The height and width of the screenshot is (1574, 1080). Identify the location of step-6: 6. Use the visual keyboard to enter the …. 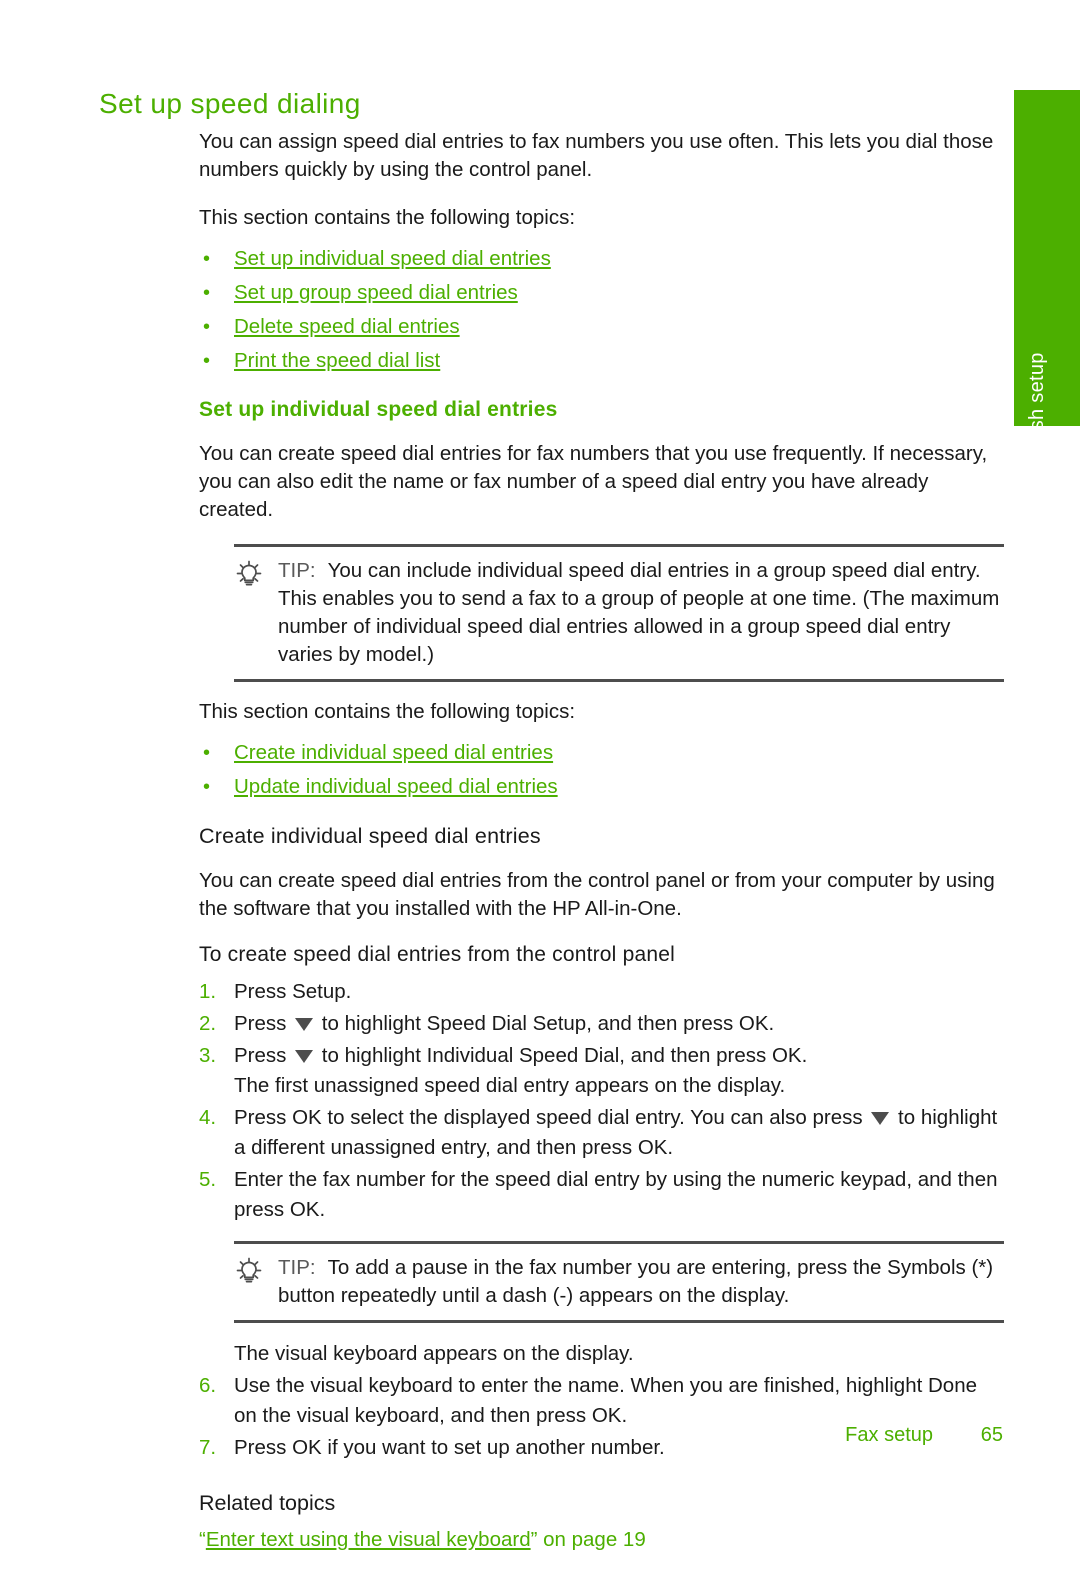
(602, 1401).